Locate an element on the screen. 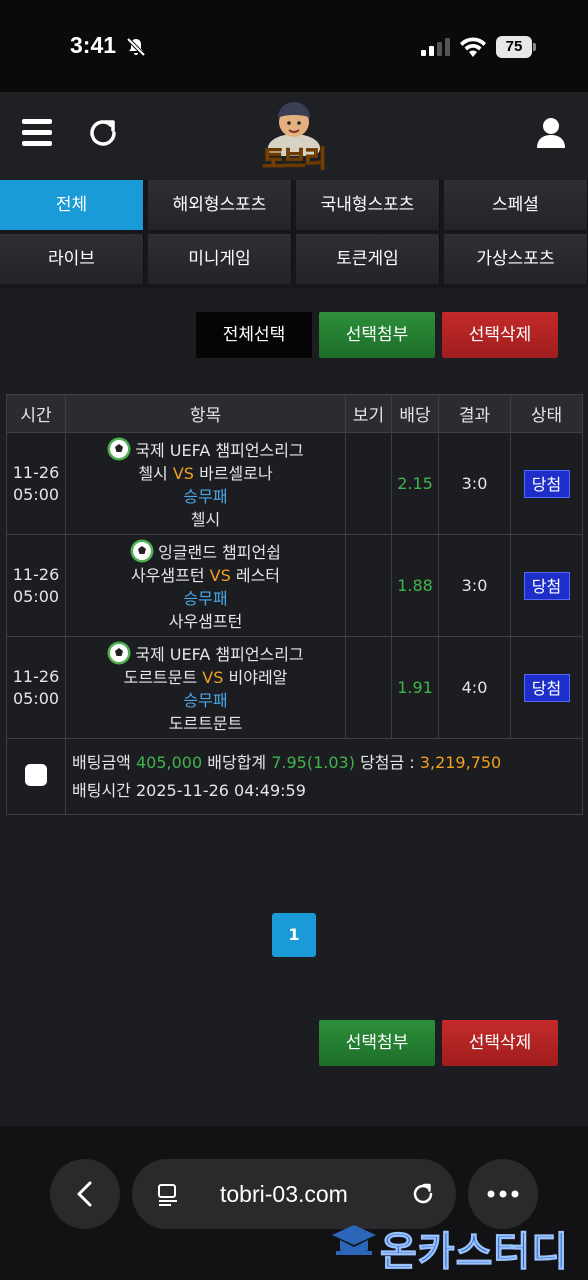 Image resolution: width=588 pixels, height=1280 pixels. league-name: 잉글랜드 챔피언쉽 is located at coordinates (219, 552).